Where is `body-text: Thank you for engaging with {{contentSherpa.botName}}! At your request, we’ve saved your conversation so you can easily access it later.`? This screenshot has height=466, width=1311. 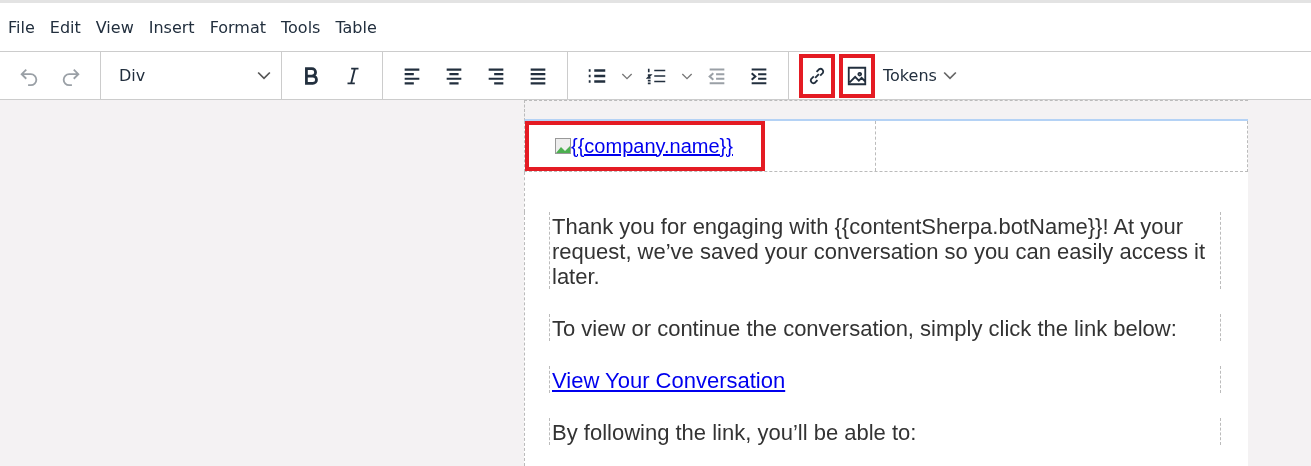 body-text: Thank you for engaging with {{contentSherpa.botName}}! At your request, we’ve saved your conversation so you can easily access it later. is located at coordinates (878, 251).